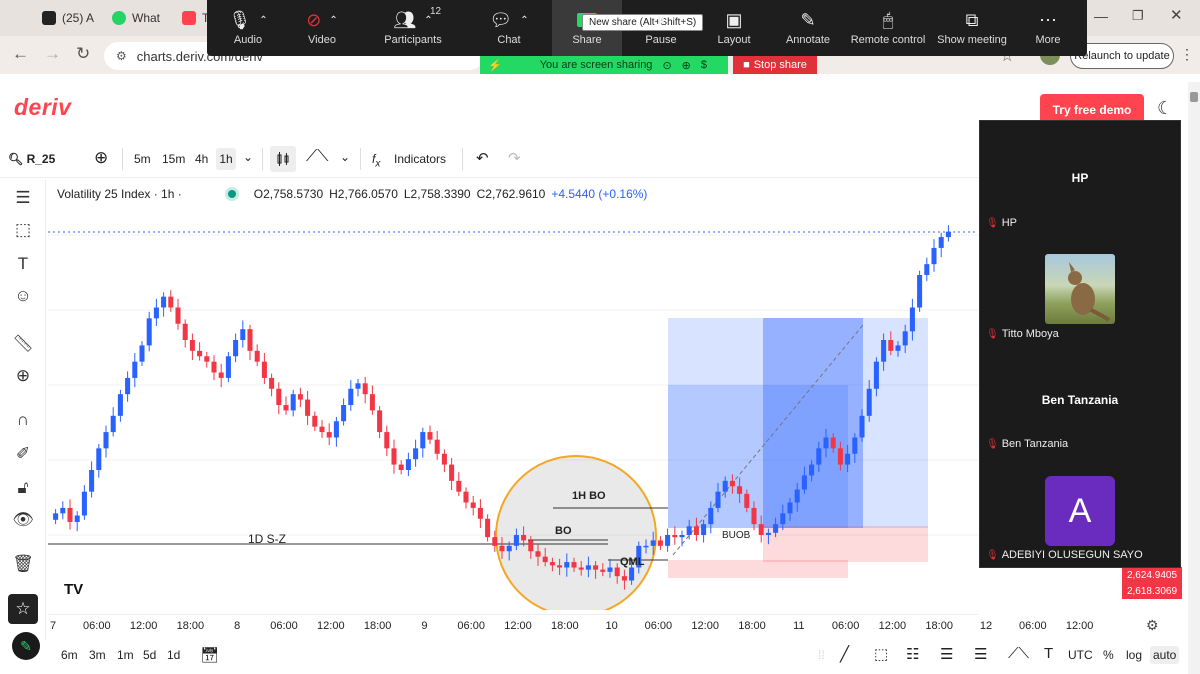  What do you see at coordinates (1072, 555) in the screenshot?
I see `participant-name: ADEBIYI OLUSEGUN SAYO` at bounding box center [1072, 555].